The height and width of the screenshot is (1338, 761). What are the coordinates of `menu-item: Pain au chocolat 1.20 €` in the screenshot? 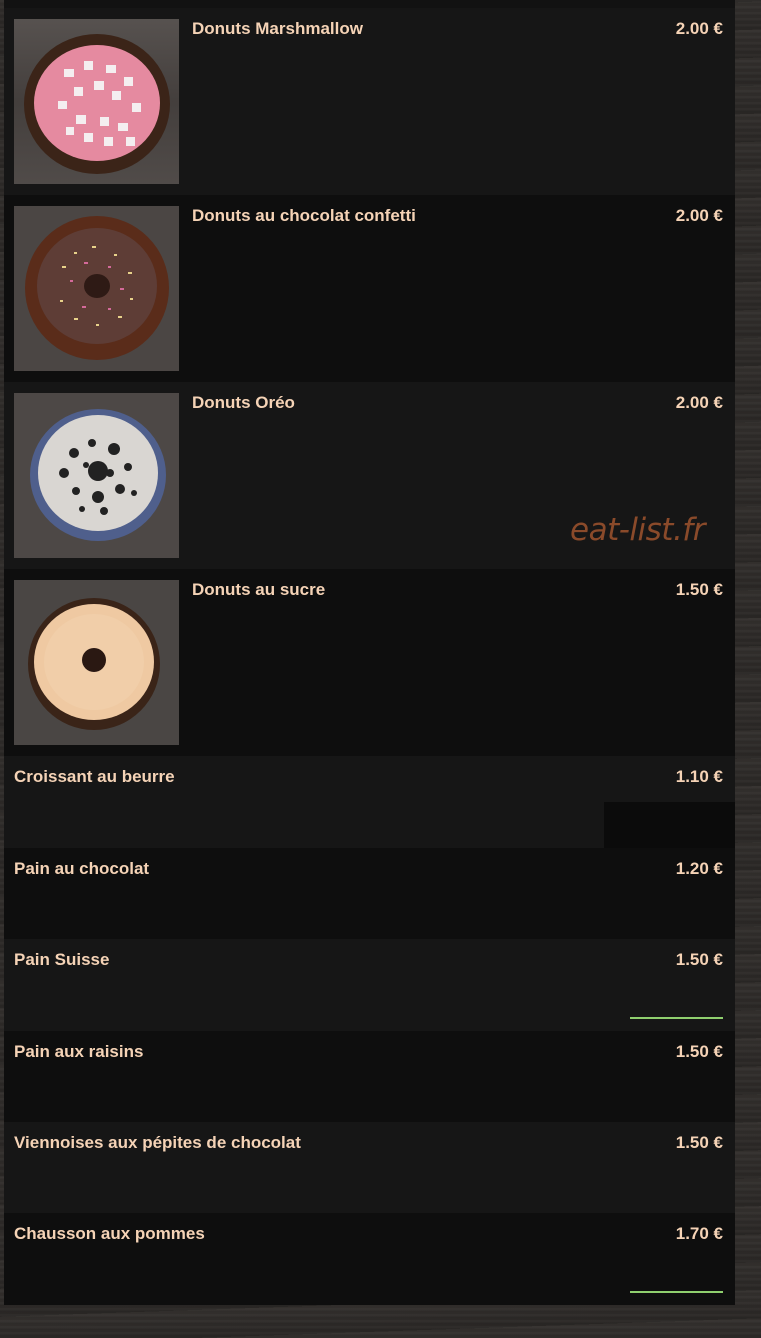 It's located at (369, 893).